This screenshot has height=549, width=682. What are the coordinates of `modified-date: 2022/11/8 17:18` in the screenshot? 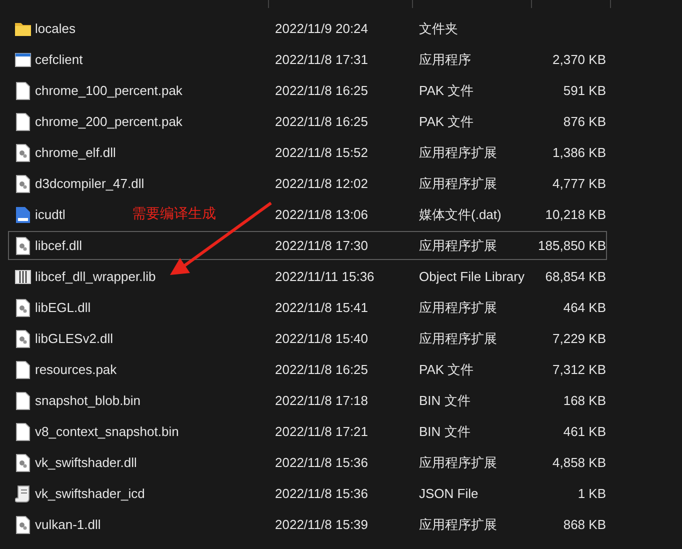 It's located at (321, 400).